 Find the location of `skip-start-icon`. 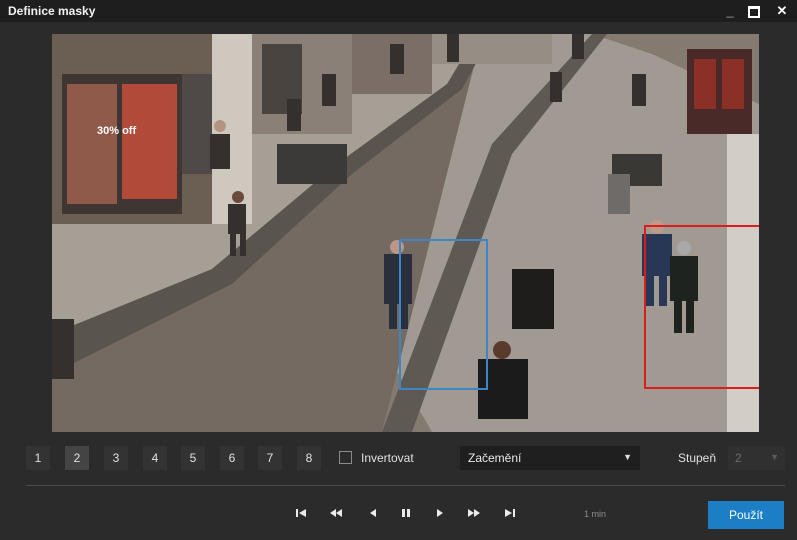

skip-start-icon is located at coordinates (301, 515).